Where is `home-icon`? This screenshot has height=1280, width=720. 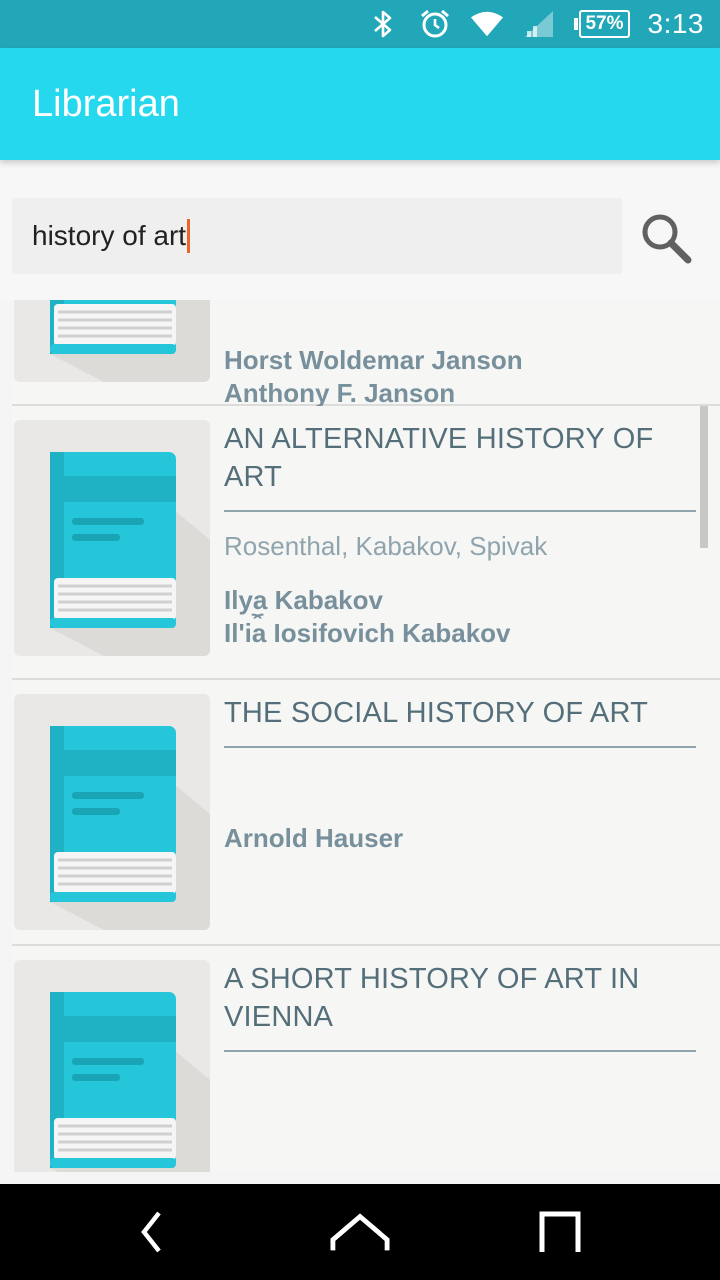 home-icon is located at coordinates (360, 1232).